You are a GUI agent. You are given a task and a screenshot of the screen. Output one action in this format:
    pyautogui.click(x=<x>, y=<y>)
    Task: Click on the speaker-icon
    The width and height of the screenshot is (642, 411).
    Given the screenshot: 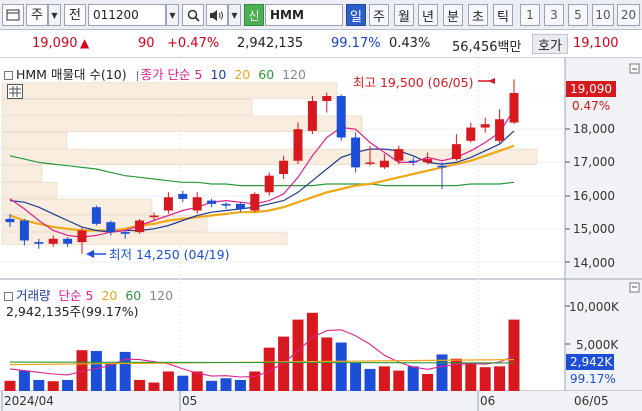 What is the action you would take?
    pyautogui.click(x=217, y=15)
    